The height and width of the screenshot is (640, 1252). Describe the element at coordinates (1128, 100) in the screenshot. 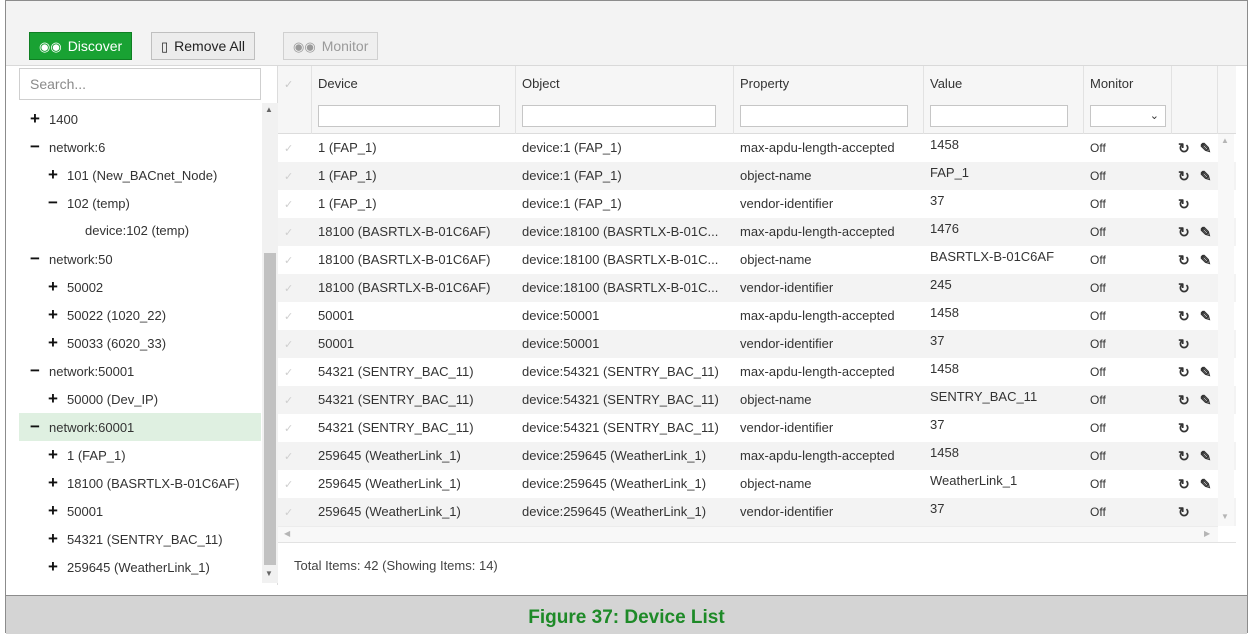

I see `column-monitor: Monitor ⌄` at that location.